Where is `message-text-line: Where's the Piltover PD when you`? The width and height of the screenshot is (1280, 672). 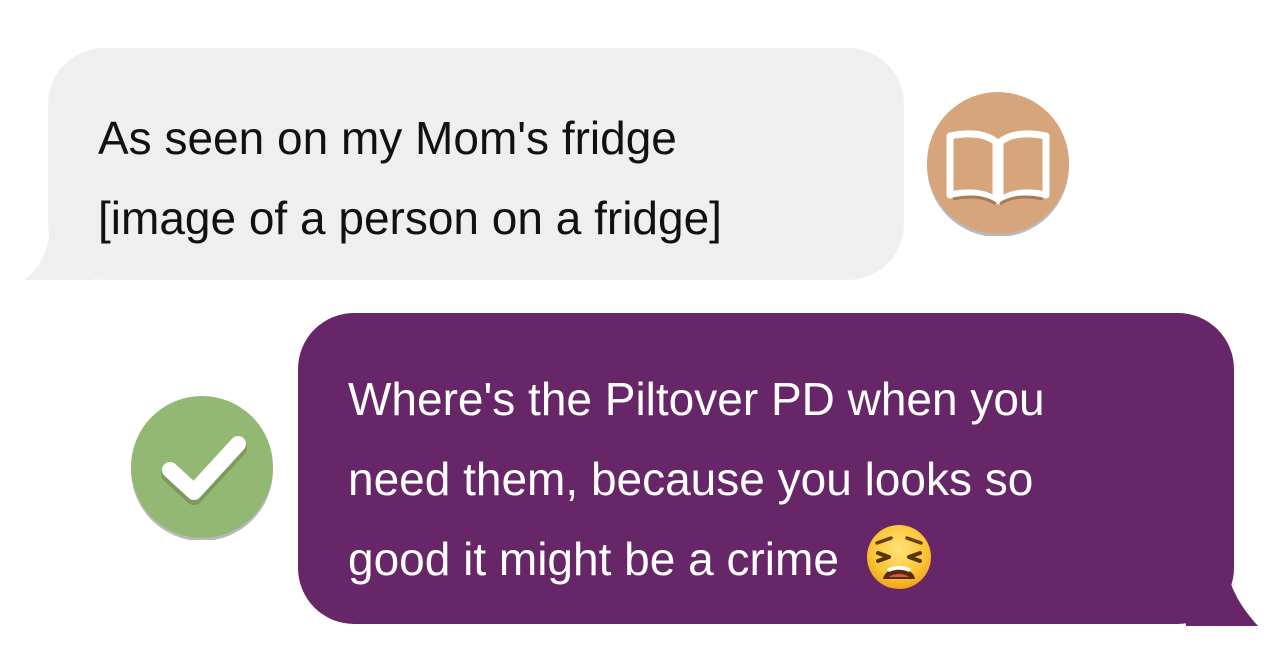
message-text-line: Where's the Piltover PD when you is located at coordinates (696, 399).